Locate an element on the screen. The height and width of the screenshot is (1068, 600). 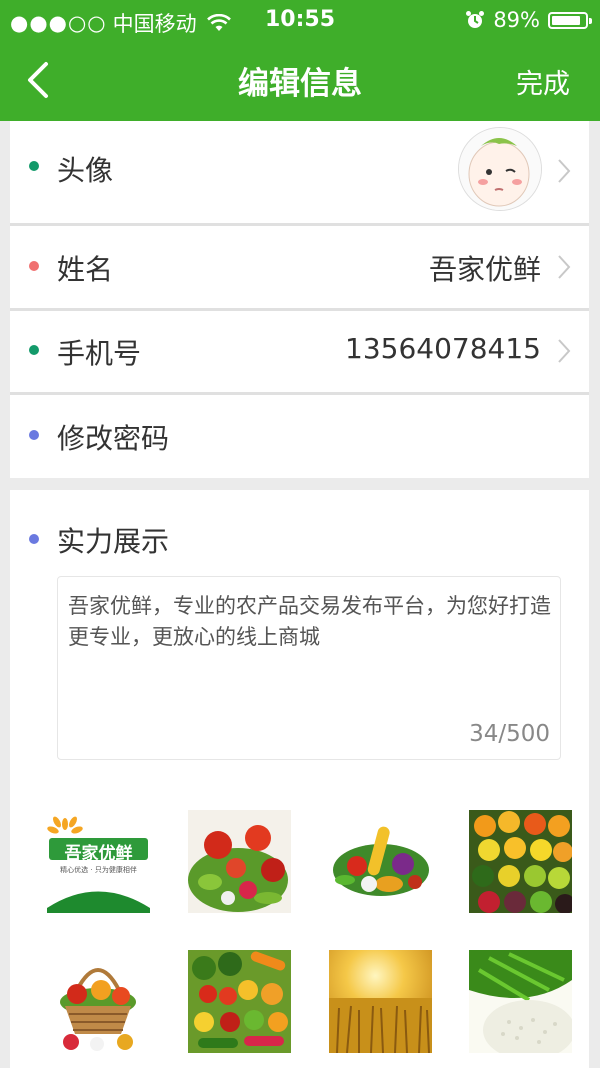
battery-icon is located at coordinates (570, 20).